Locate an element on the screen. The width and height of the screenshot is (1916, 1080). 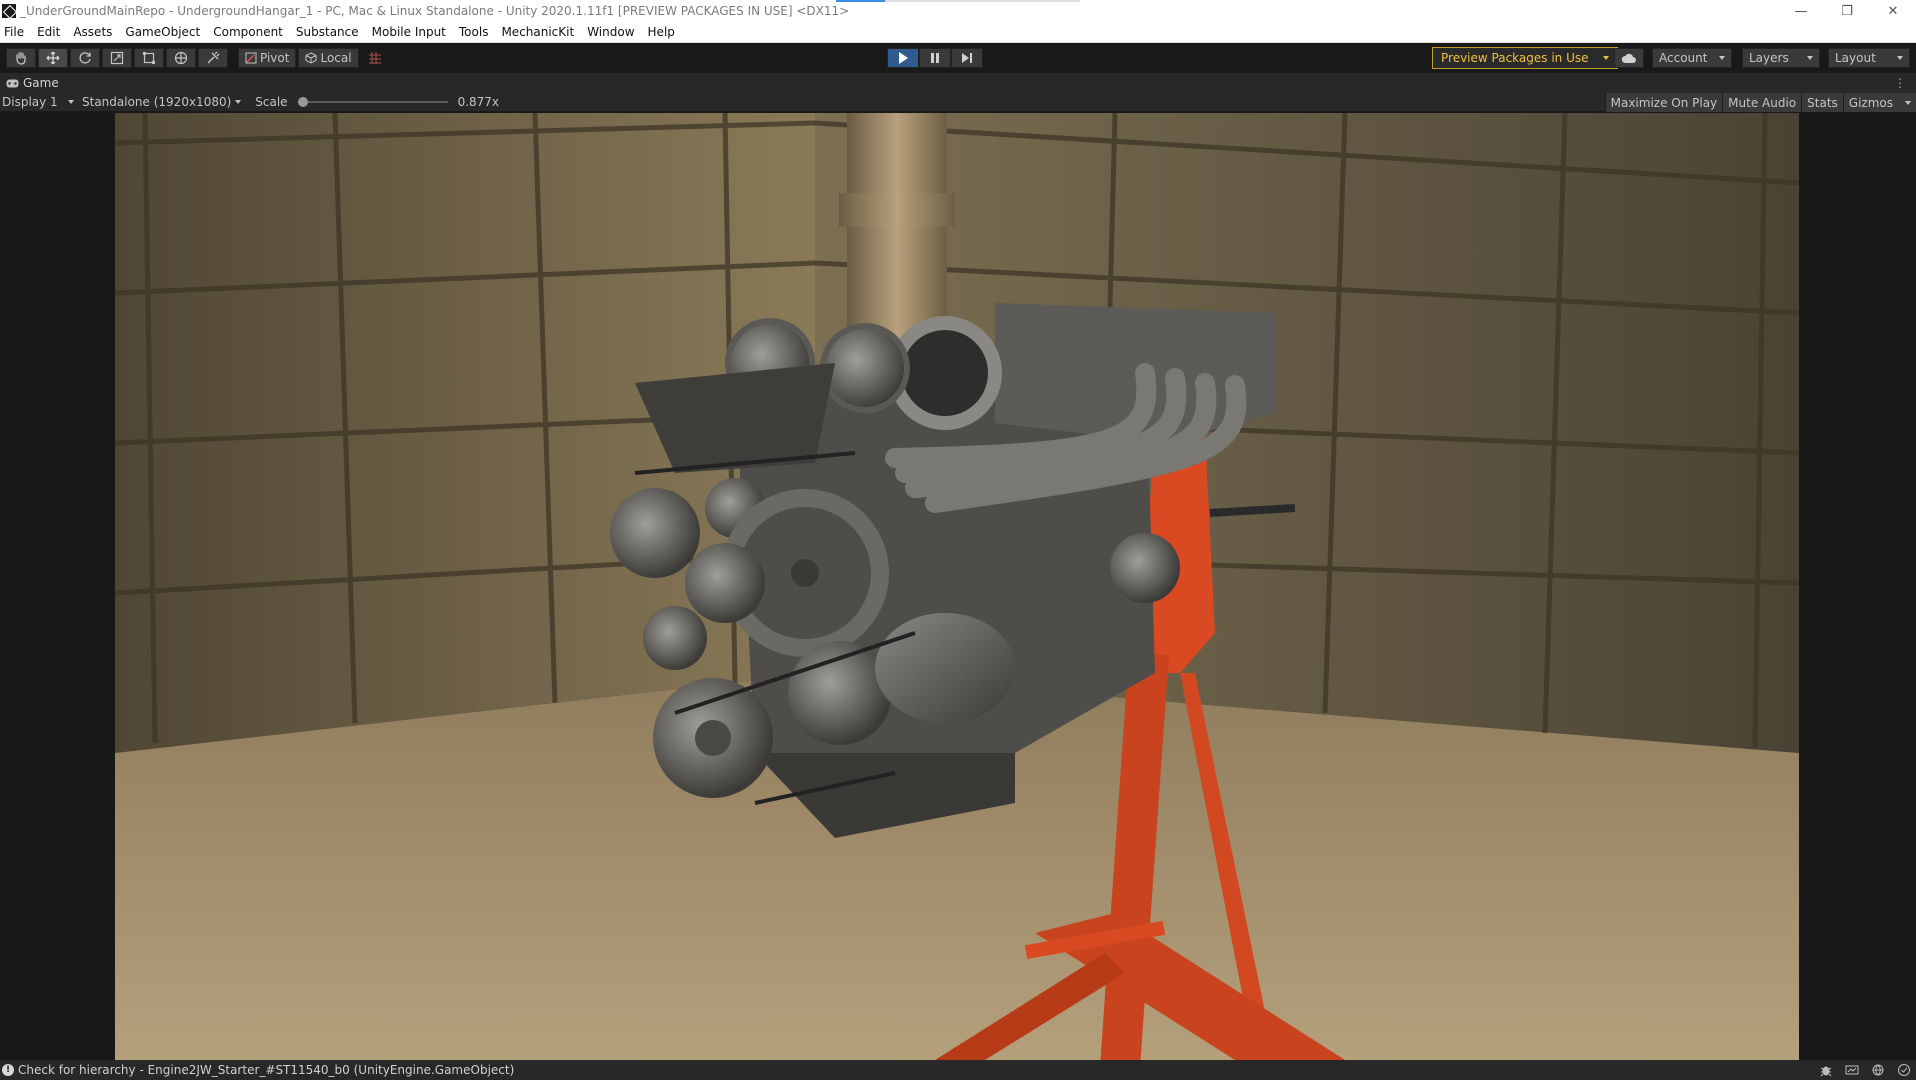
close-button: ✕ is located at coordinates (1893, 11).